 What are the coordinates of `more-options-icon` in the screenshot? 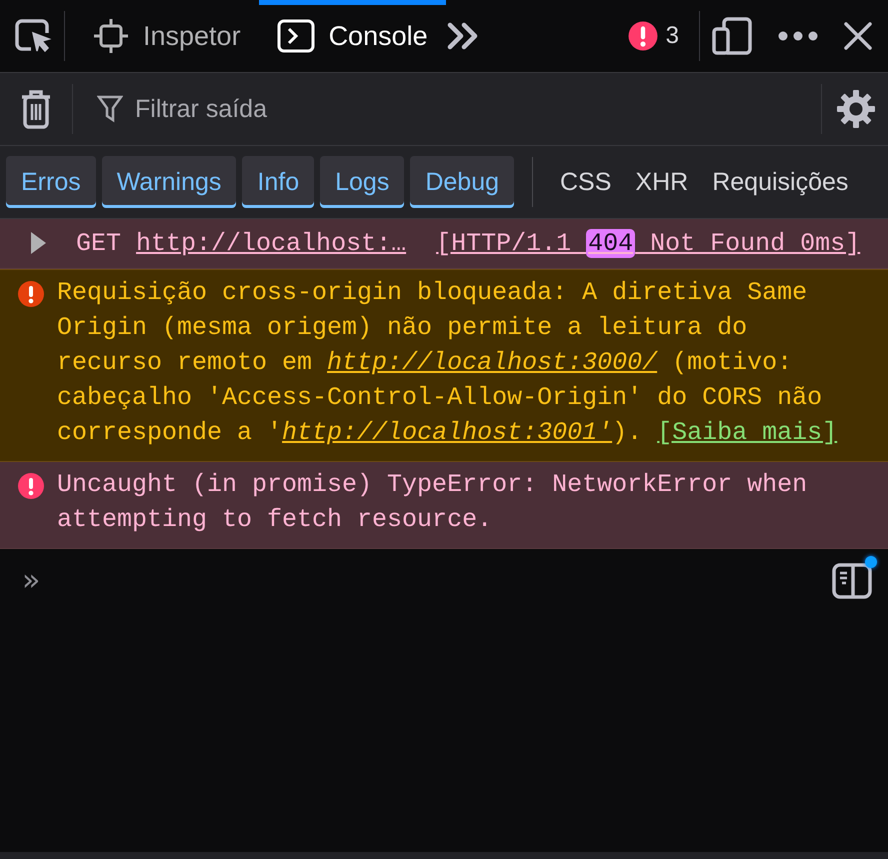 It's located at (798, 36).